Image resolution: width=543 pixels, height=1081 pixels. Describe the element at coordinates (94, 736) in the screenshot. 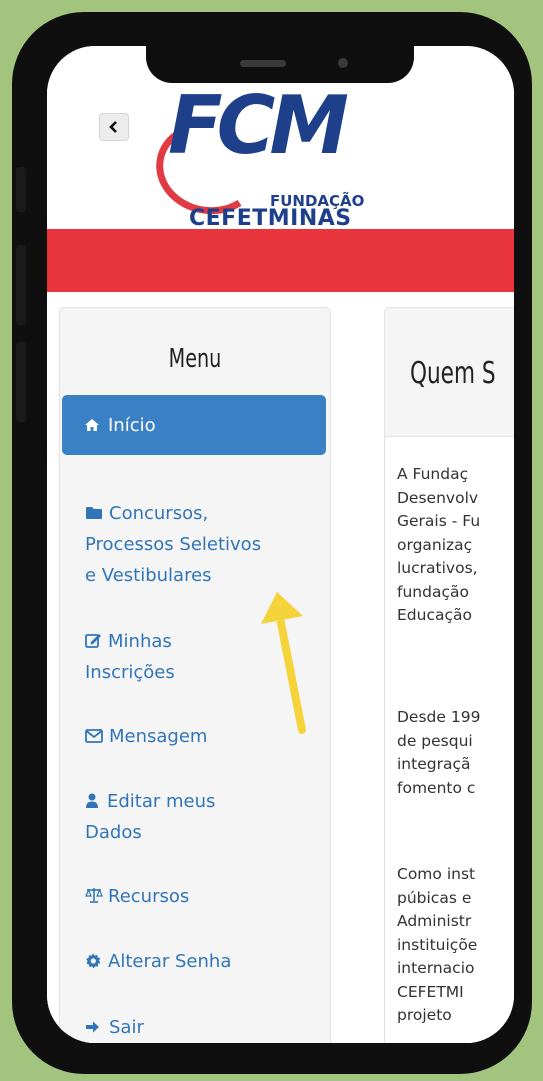

I see `envelope-icon` at that location.